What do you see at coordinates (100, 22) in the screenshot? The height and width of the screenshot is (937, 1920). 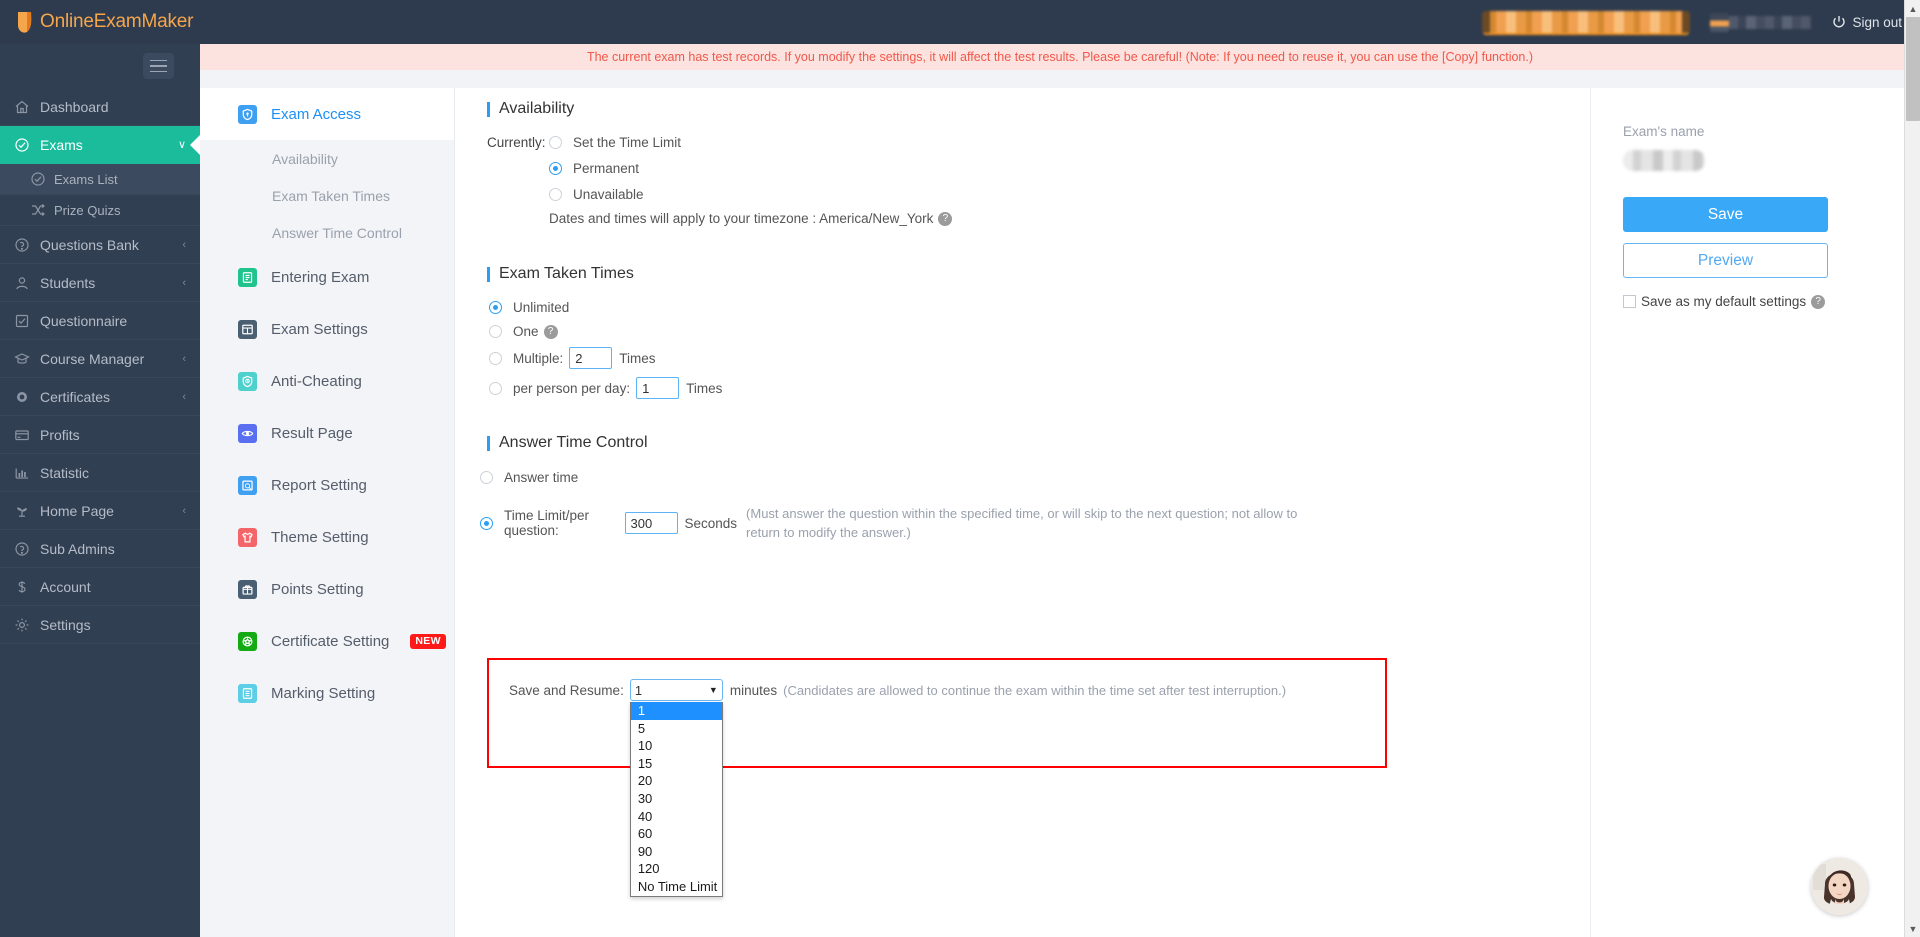 I see `brand-logo: OnlineExamMaker` at bounding box center [100, 22].